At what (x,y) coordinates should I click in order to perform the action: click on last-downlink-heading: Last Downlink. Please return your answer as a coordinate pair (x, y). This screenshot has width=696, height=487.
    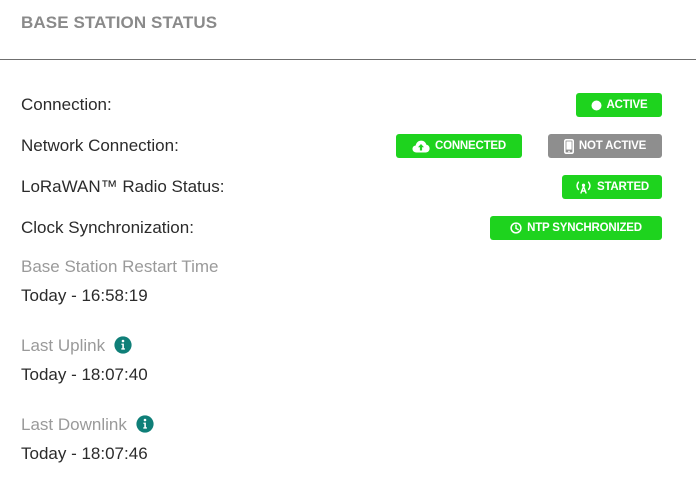
    Looking at the image, I should click on (87, 424).